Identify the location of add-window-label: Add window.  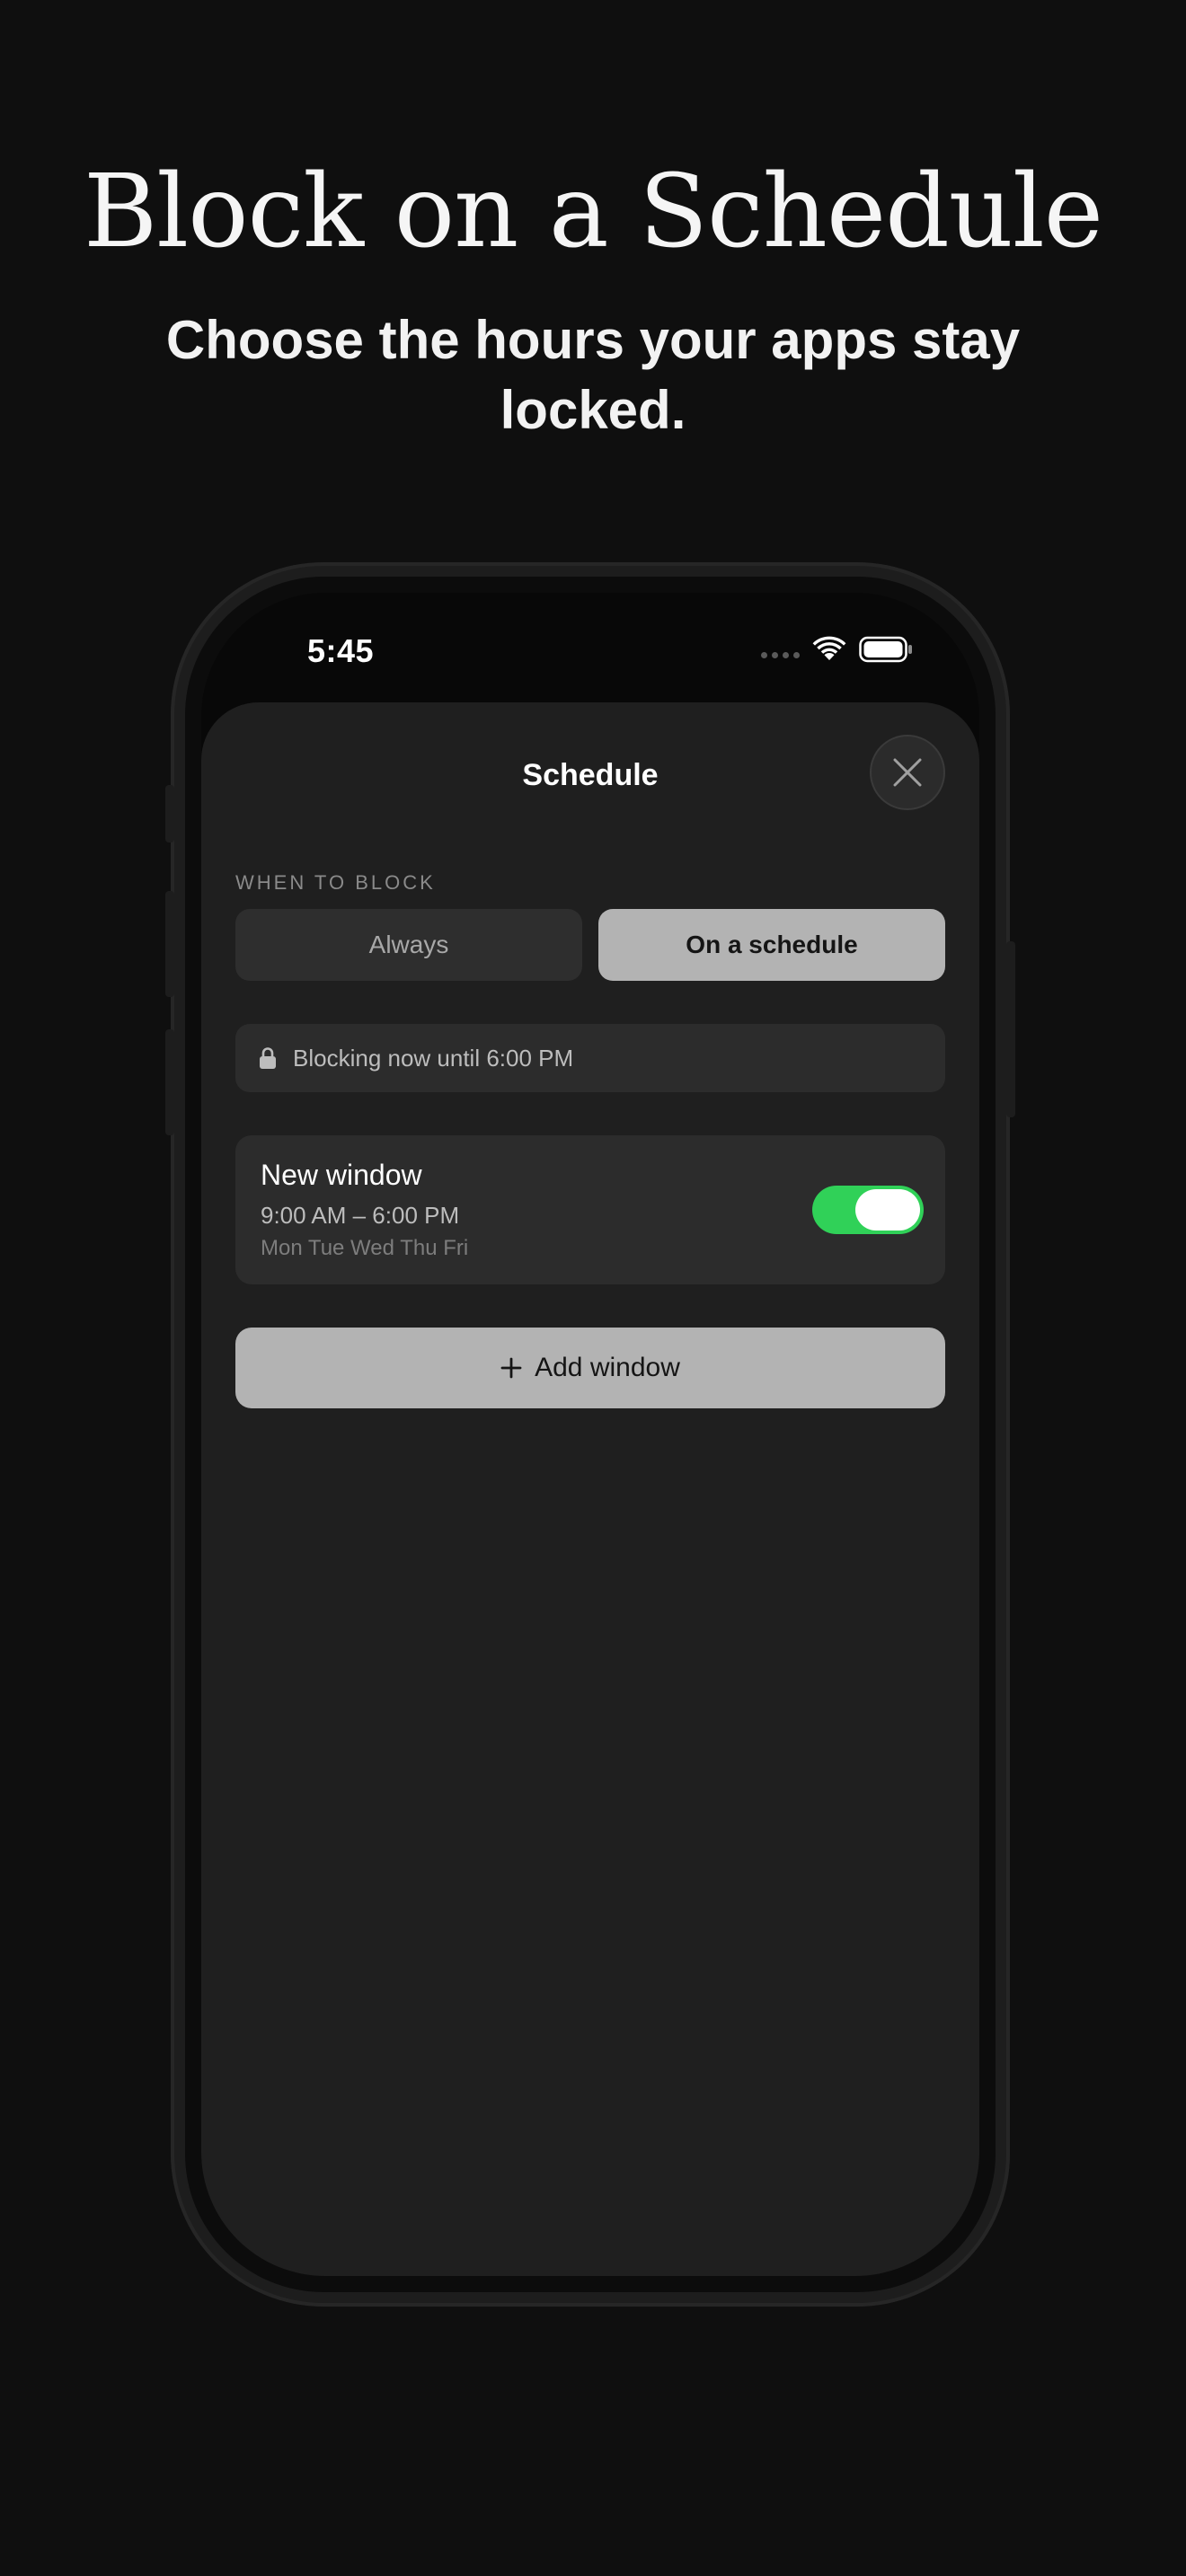
(607, 1367).